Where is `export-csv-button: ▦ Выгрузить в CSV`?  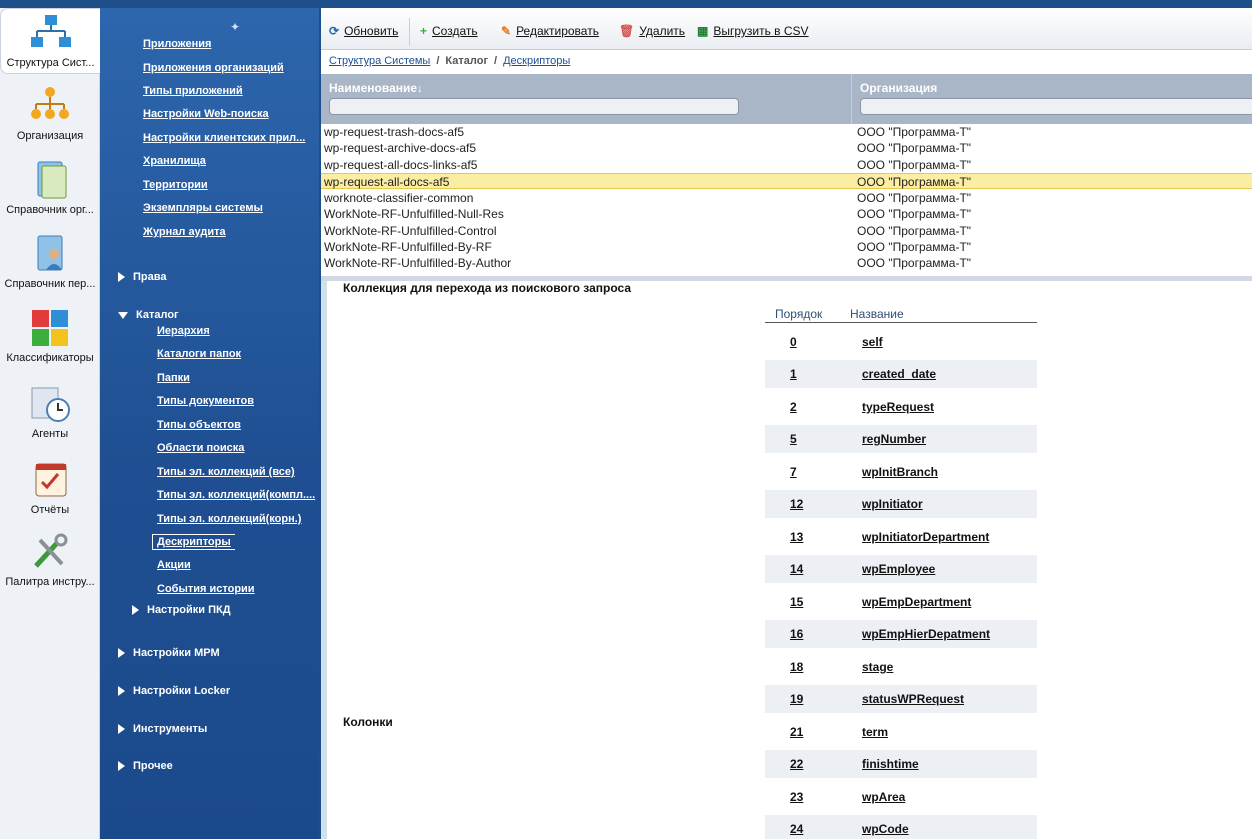
export-csv-button: ▦ Выгрузить в CSV is located at coordinates (753, 31).